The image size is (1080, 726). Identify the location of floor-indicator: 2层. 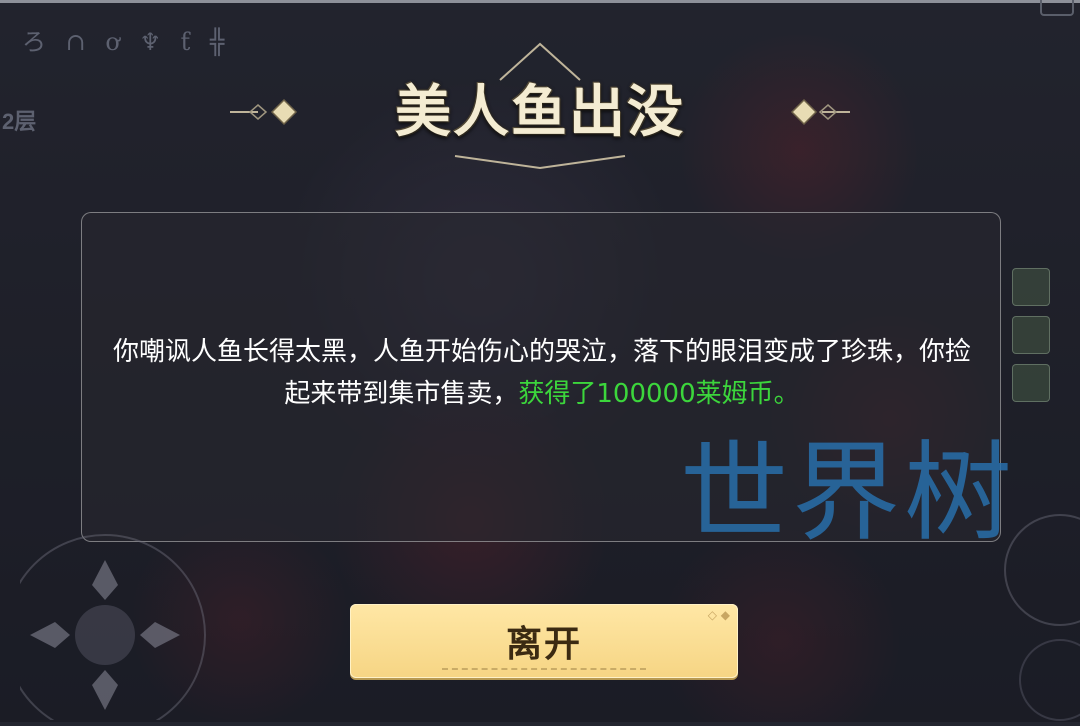
(19, 121).